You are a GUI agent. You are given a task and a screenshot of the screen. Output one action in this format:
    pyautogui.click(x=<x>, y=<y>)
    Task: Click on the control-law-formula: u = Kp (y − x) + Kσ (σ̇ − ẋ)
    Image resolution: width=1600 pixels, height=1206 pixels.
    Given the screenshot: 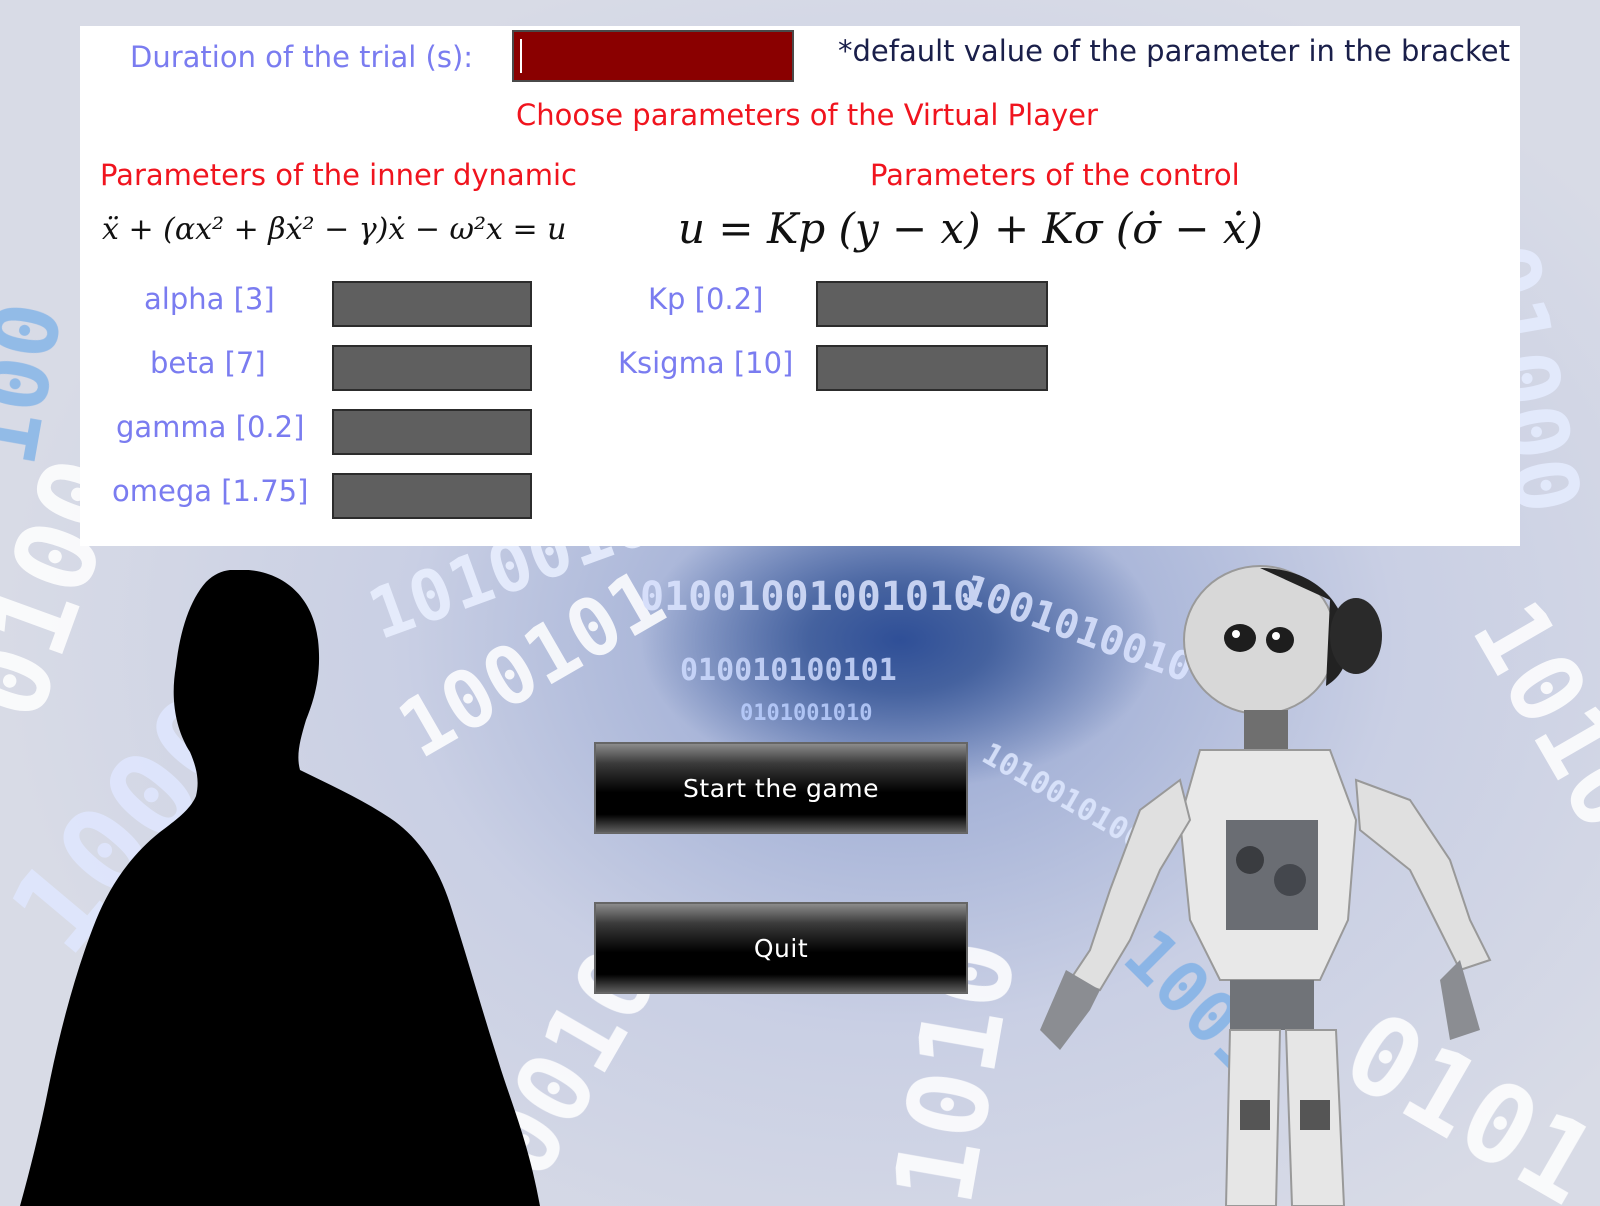 What is the action you would take?
    pyautogui.click(x=970, y=228)
    